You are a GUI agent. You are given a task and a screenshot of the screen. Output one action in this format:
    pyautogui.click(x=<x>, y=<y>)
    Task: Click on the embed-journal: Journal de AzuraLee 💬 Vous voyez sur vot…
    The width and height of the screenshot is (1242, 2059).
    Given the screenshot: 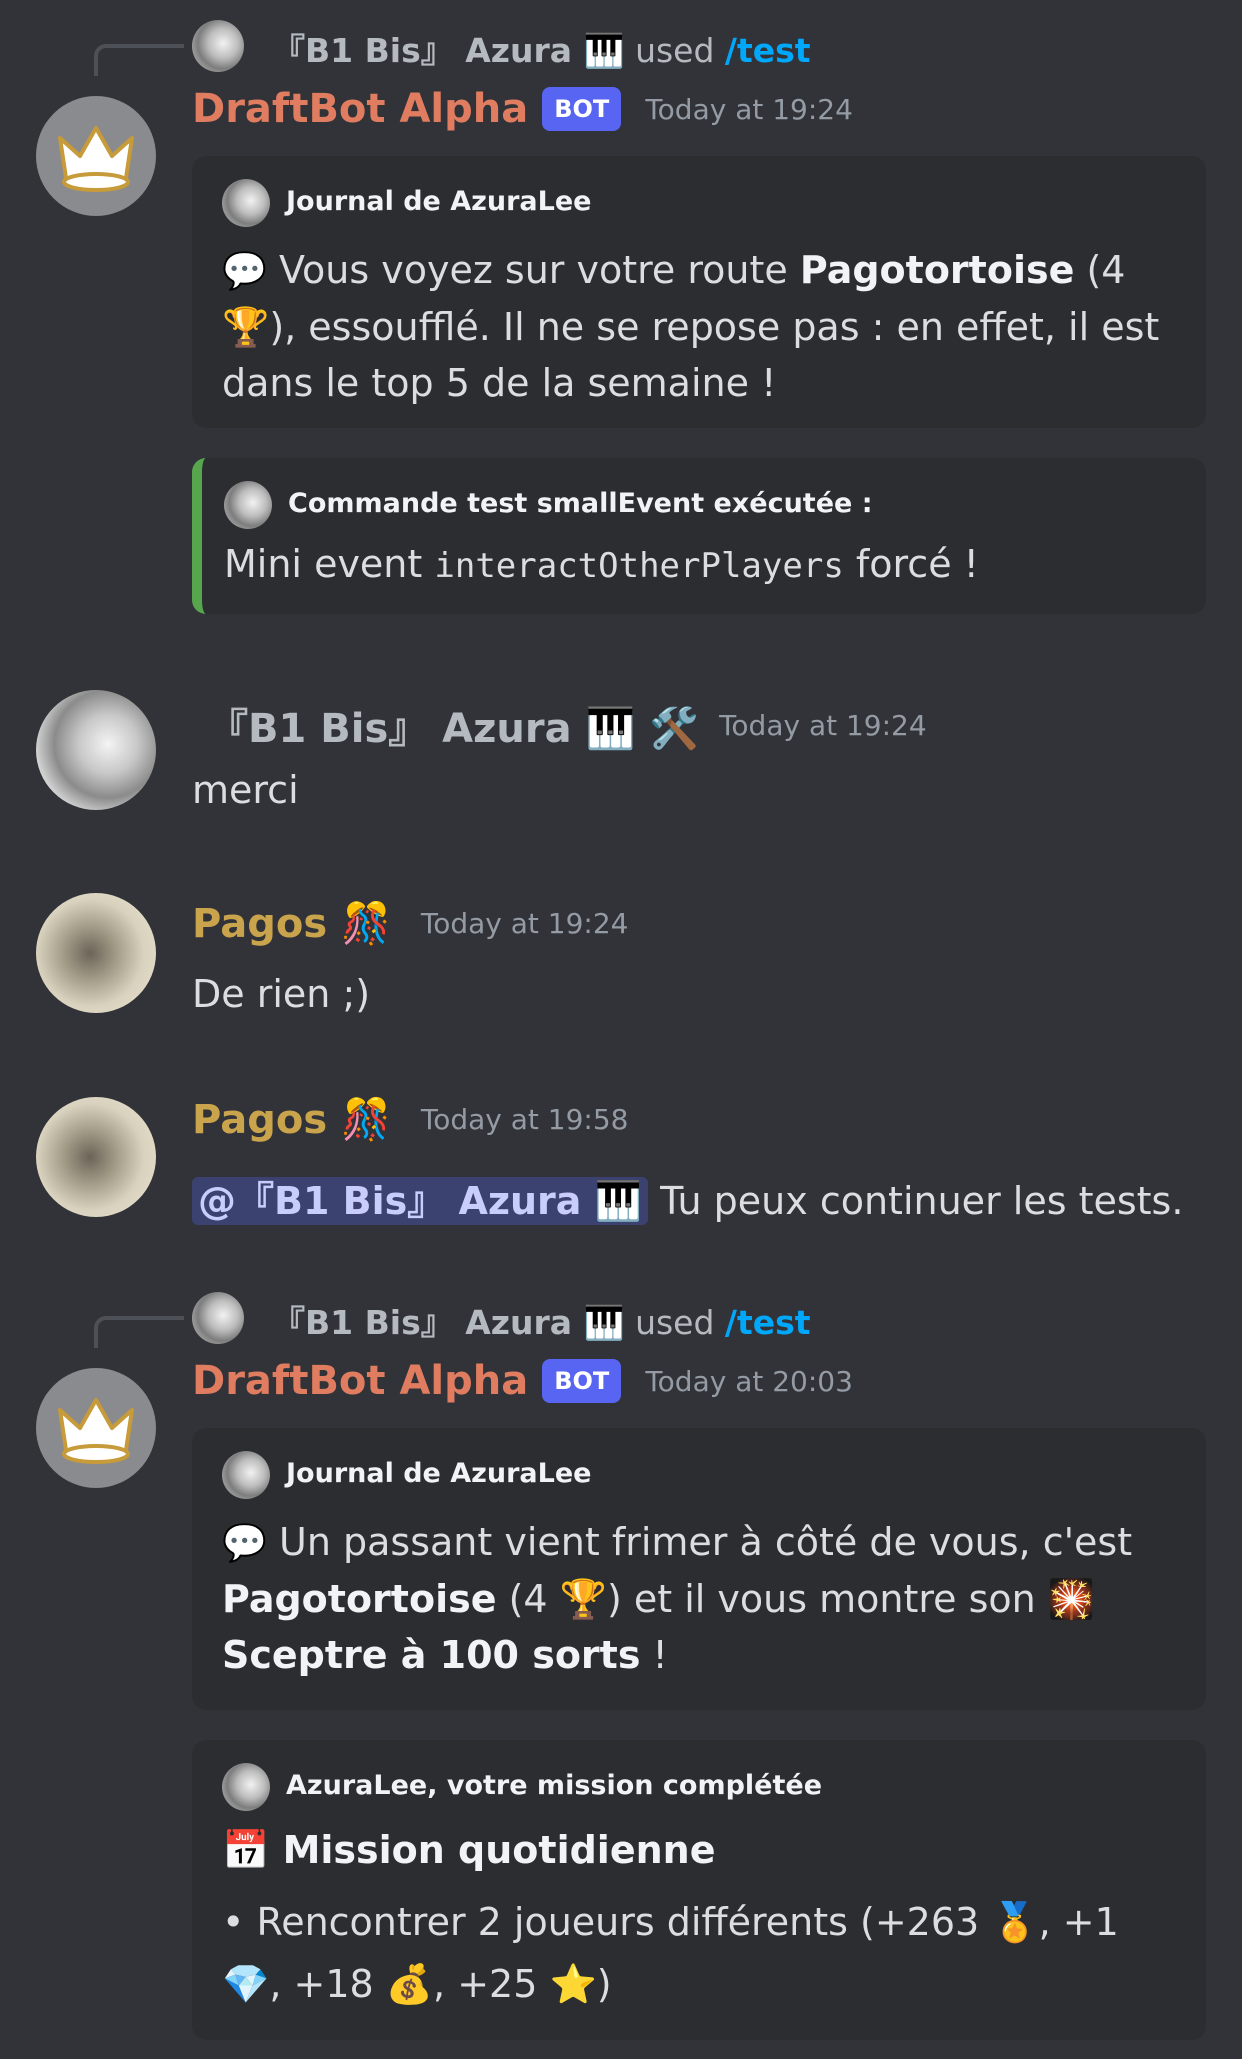 What is the action you would take?
    pyautogui.click(x=699, y=292)
    